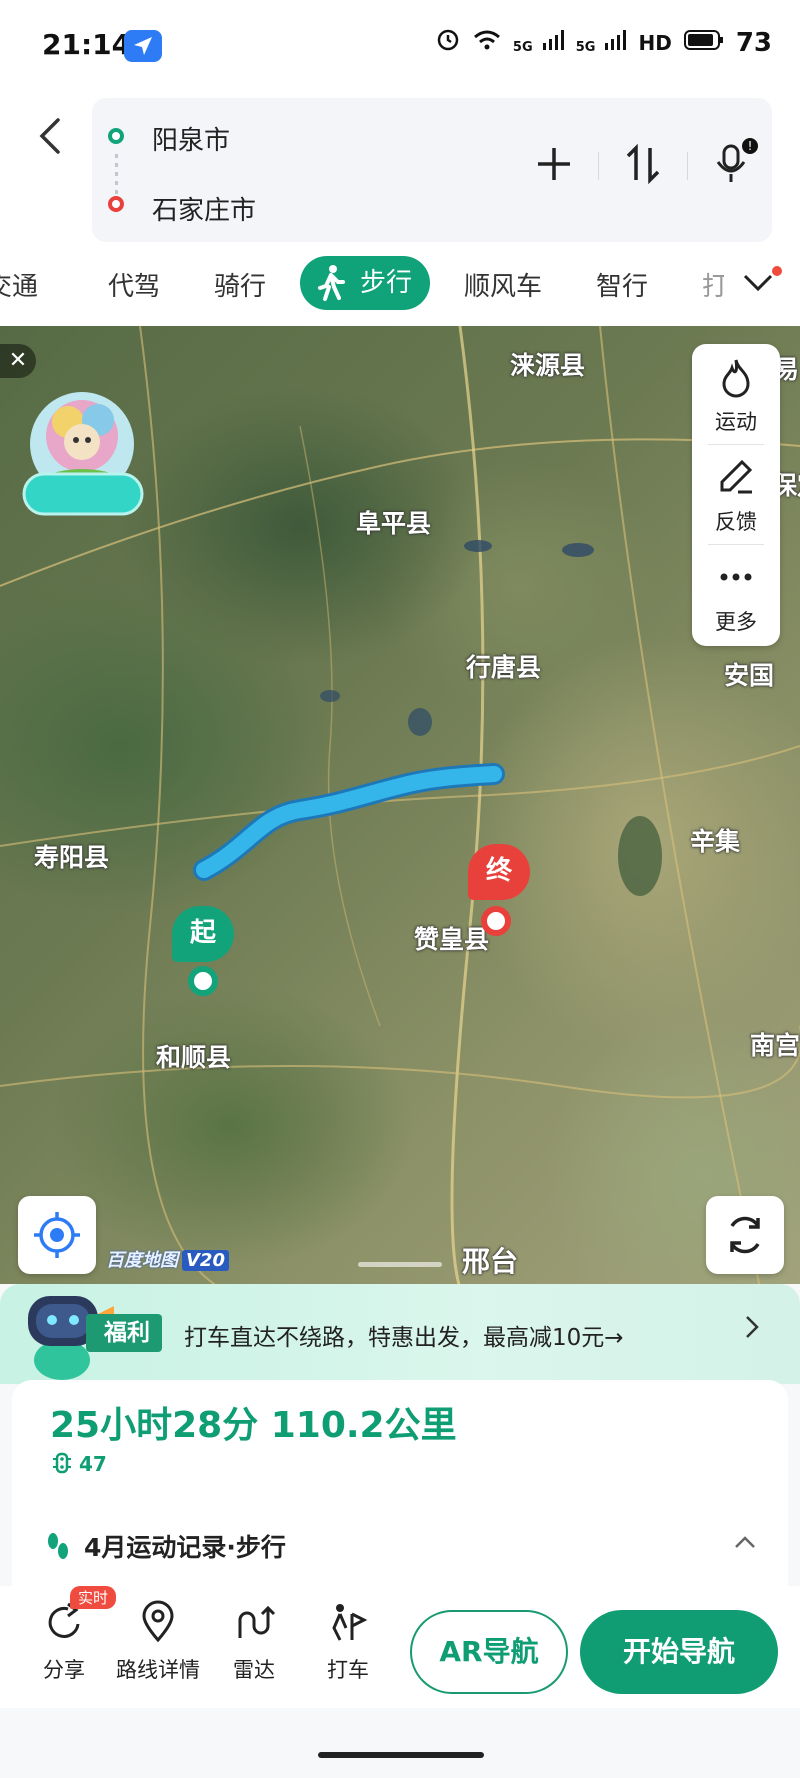 This screenshot has width=800, height=1778. What do you see at coordinates (401, 1755) in the screenshot?
I see `home-indicator` at bounding box center [401, 1755].